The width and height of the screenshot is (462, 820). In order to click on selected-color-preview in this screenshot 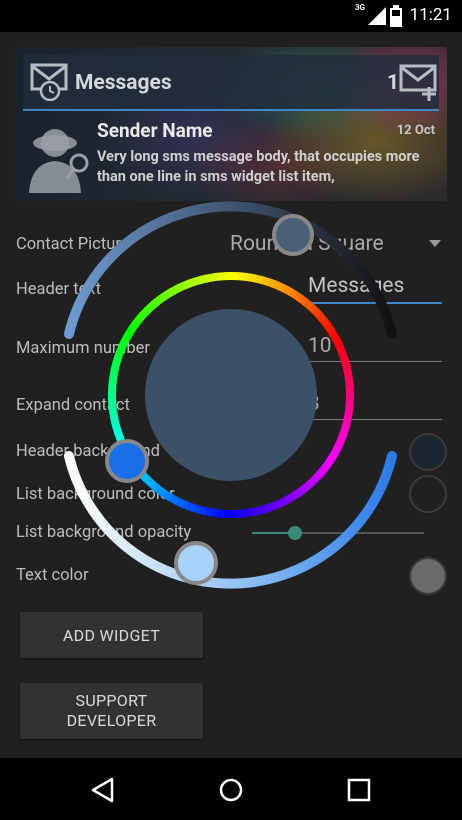, I will do `click(231, 395)`.